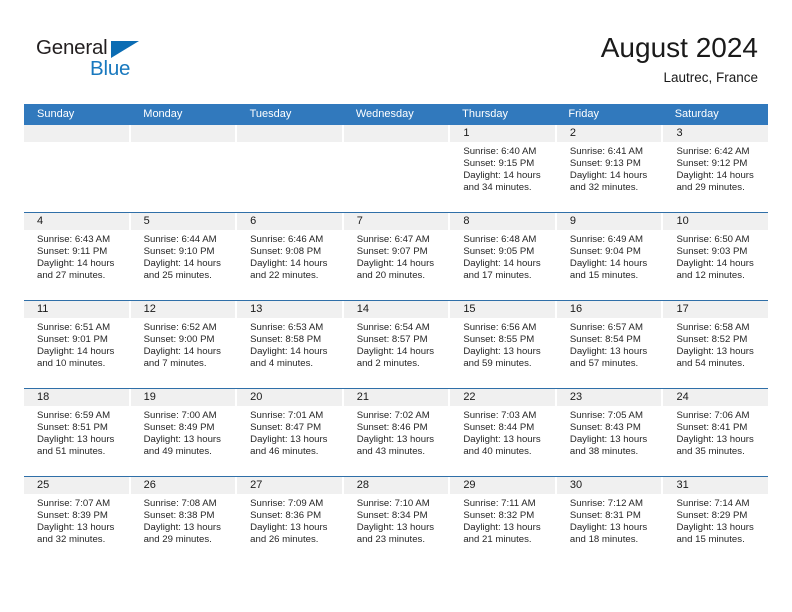 This screenshot has height=612, width=792. Describe the element at coordinates (286, 516) in the screenshot. I see `sunset-time: Sunset: 8:36 PM` at that location.